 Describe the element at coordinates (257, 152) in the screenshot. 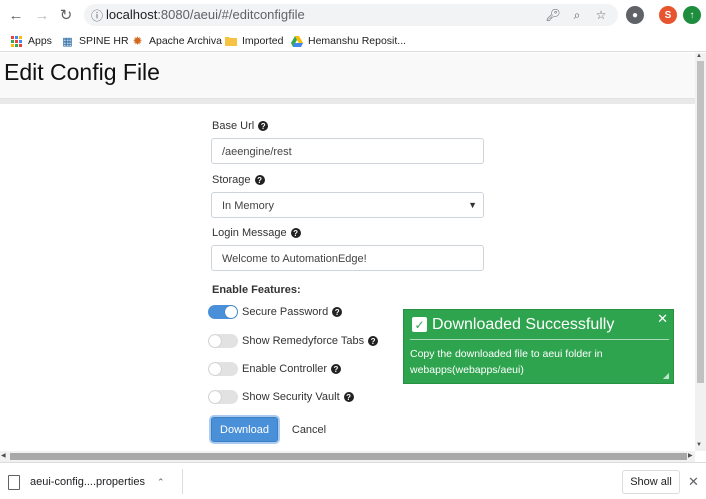

I see `base-url-value: /aeengine/rest` at that location.